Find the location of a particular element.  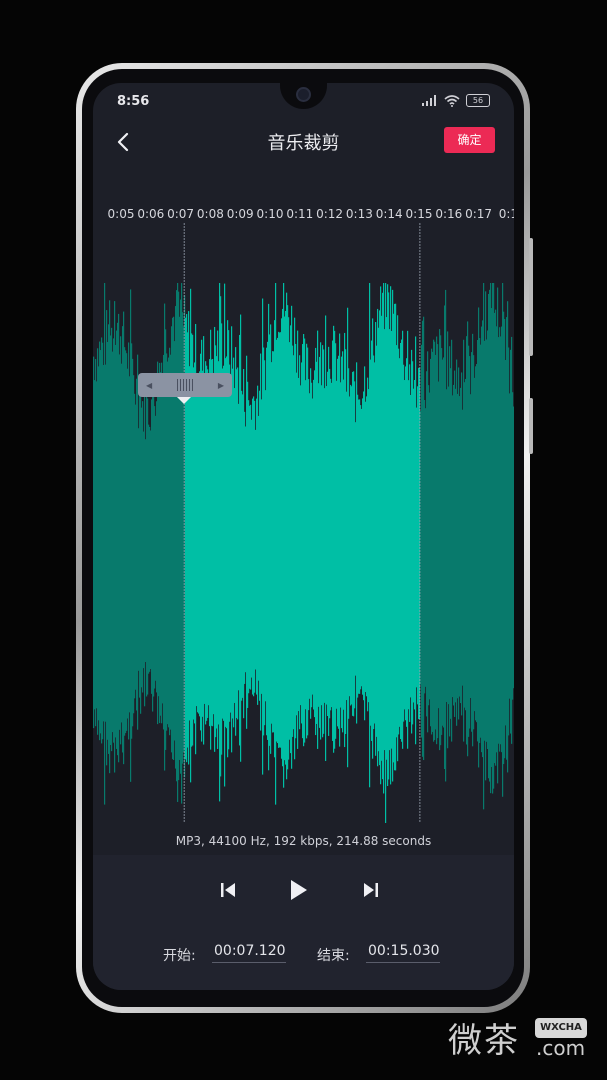

end-time-label: 结束: is located at coordinates (333, 956).